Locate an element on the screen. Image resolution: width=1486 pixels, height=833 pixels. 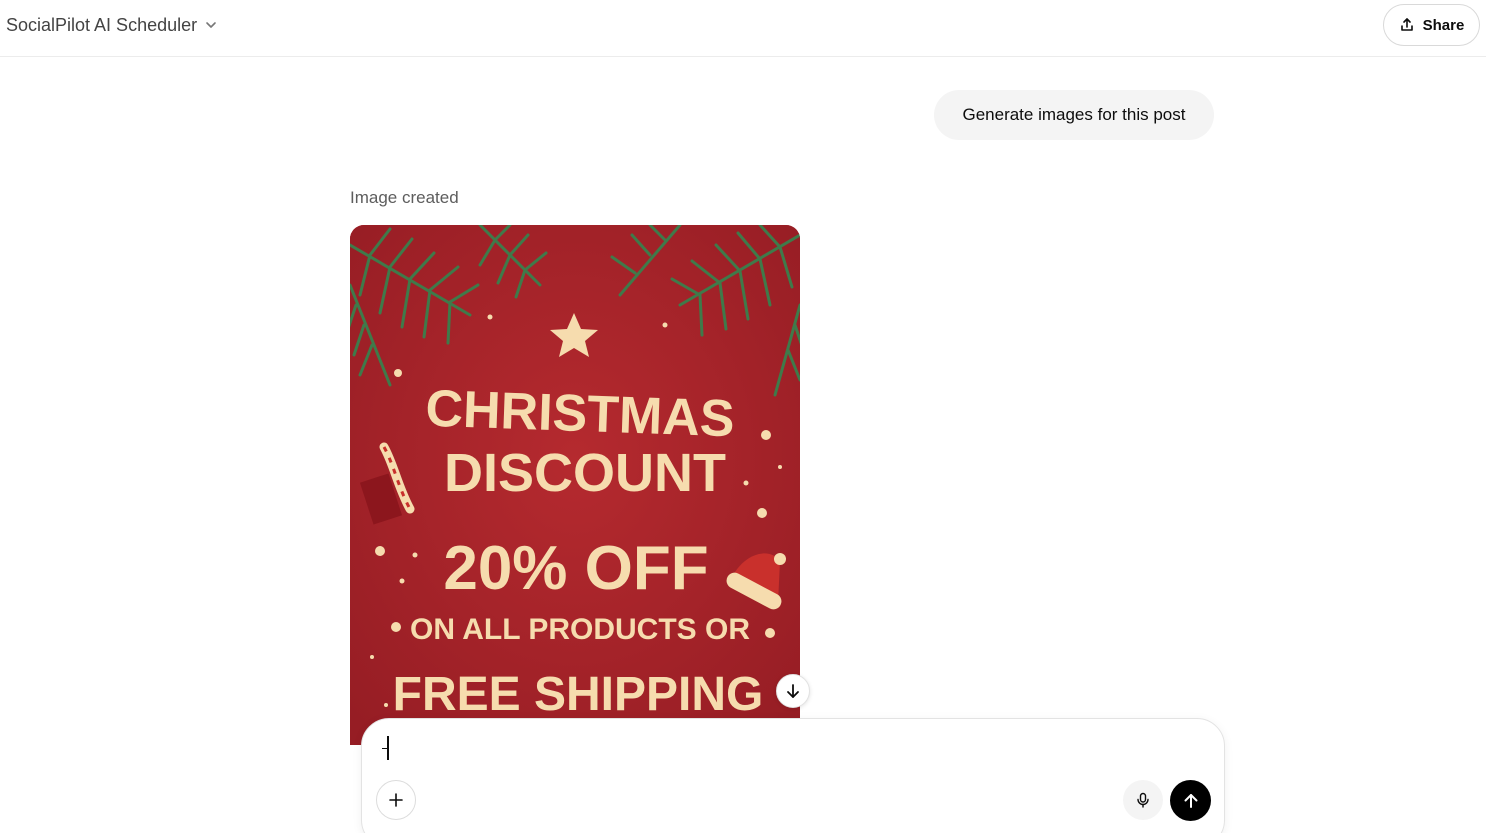
share-button: Share is located at coordinates (1431, 25).